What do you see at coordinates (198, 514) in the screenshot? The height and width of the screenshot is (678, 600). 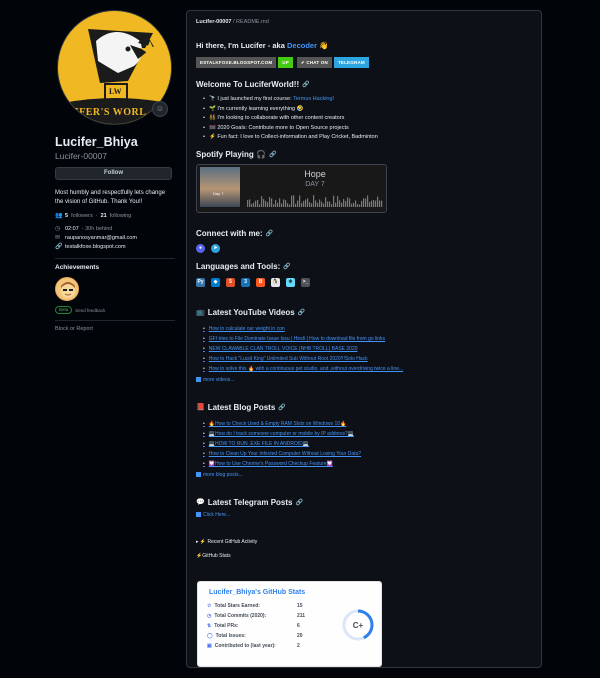 I see `arrow-icon` at bounding box center [198, 514].